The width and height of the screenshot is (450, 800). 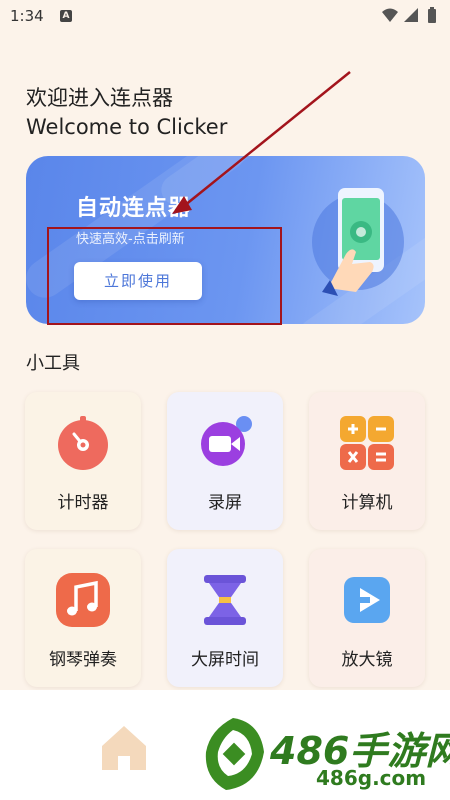 I want to click on timer-icon, so click(x=83, y=443).